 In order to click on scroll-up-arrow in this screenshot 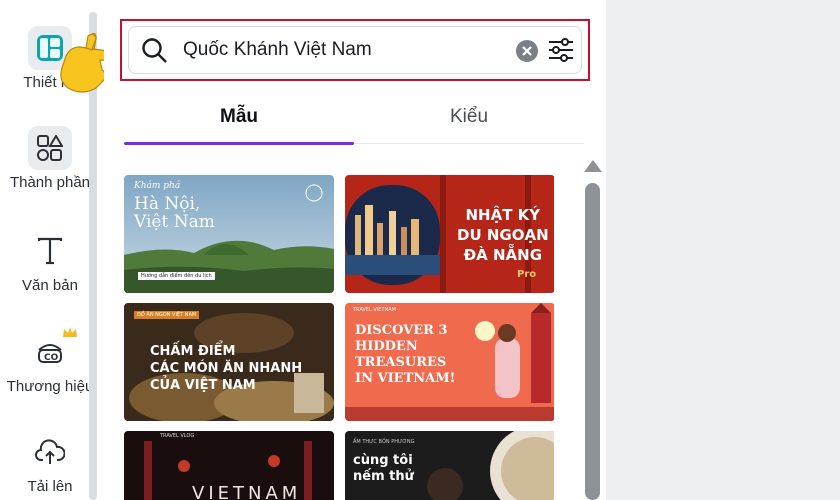, I will do `click(593, 166)`.